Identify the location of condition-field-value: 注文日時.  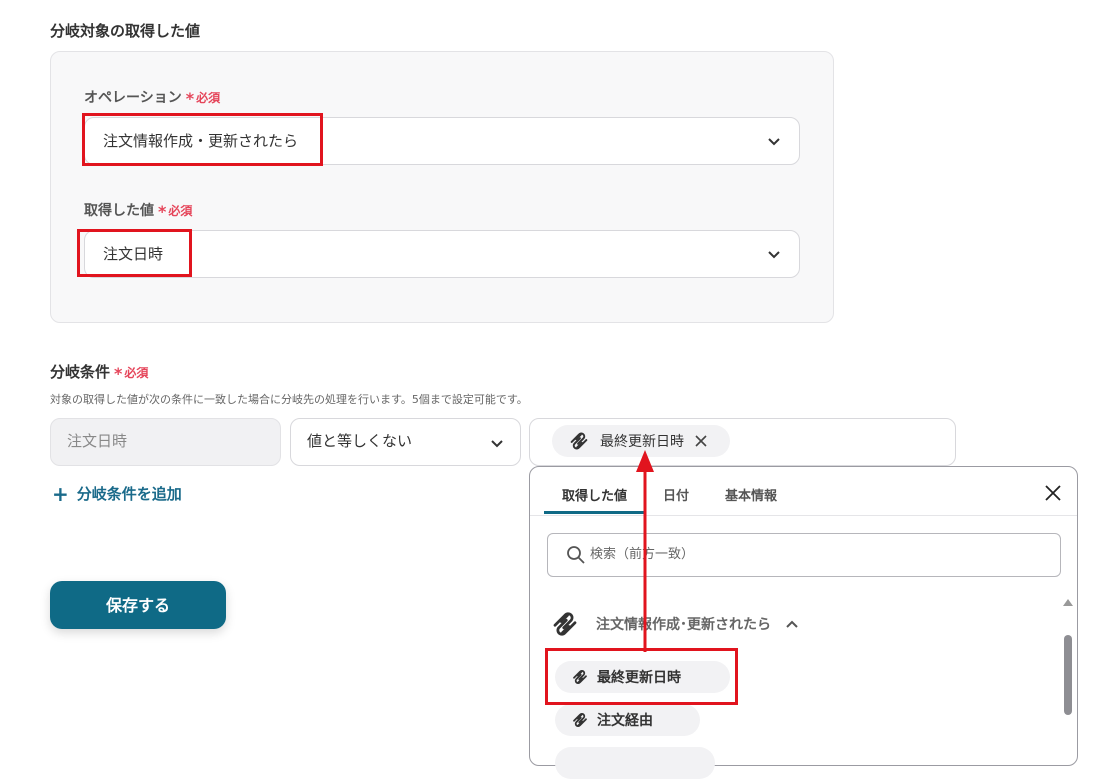
(97, 441).